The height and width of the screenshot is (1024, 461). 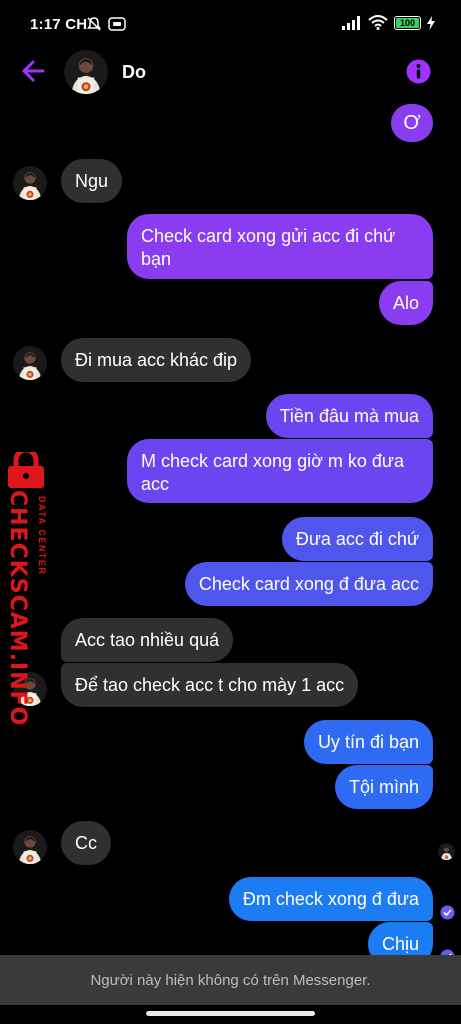 I want to click on message-bubble-outgoing: Check card xong gửi acc đi chứ bạn, so click(x=280, y=246).